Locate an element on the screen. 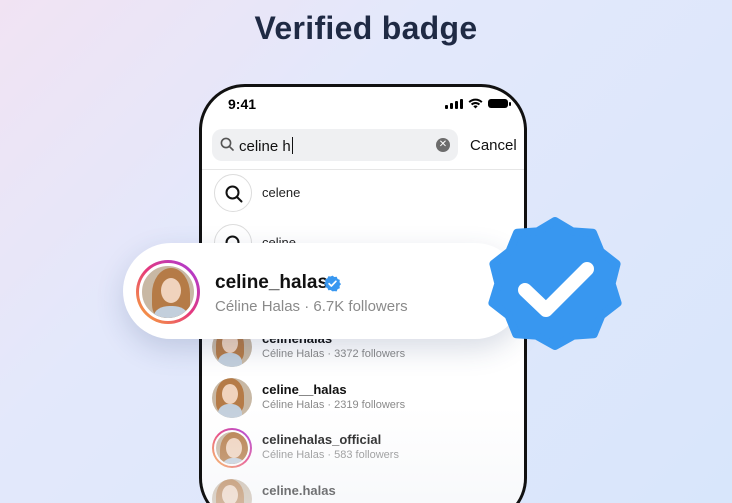 The height and width of the screenshot is (503, 732). suggestion-icon-circle is located at coordinates (233, 193).